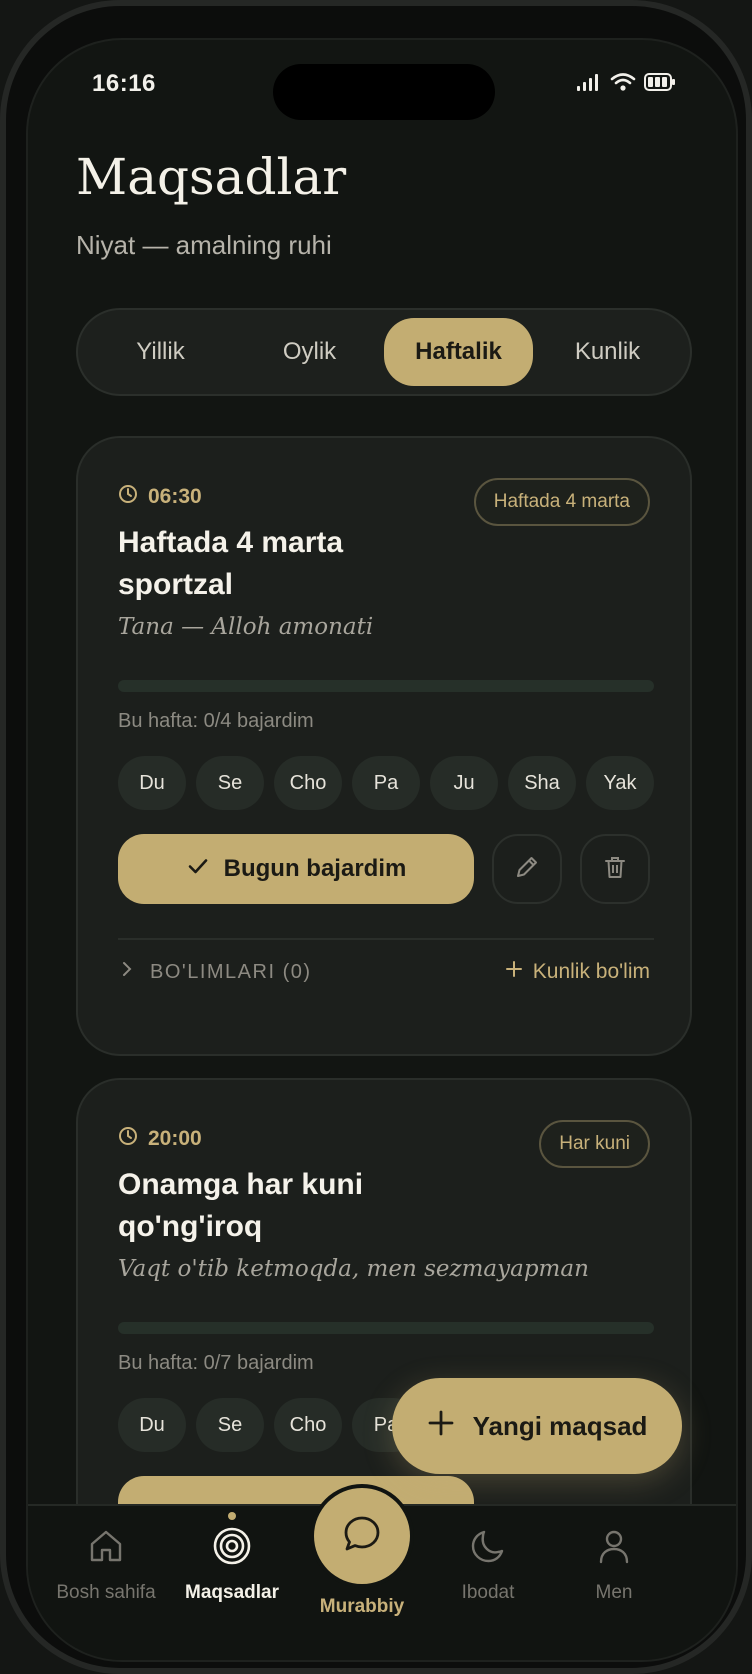  Describe the element at coordinates (216, 721) in the screenshot. I see `week-progress-text: Bu hafta: 0/4 bajardim` at that location.